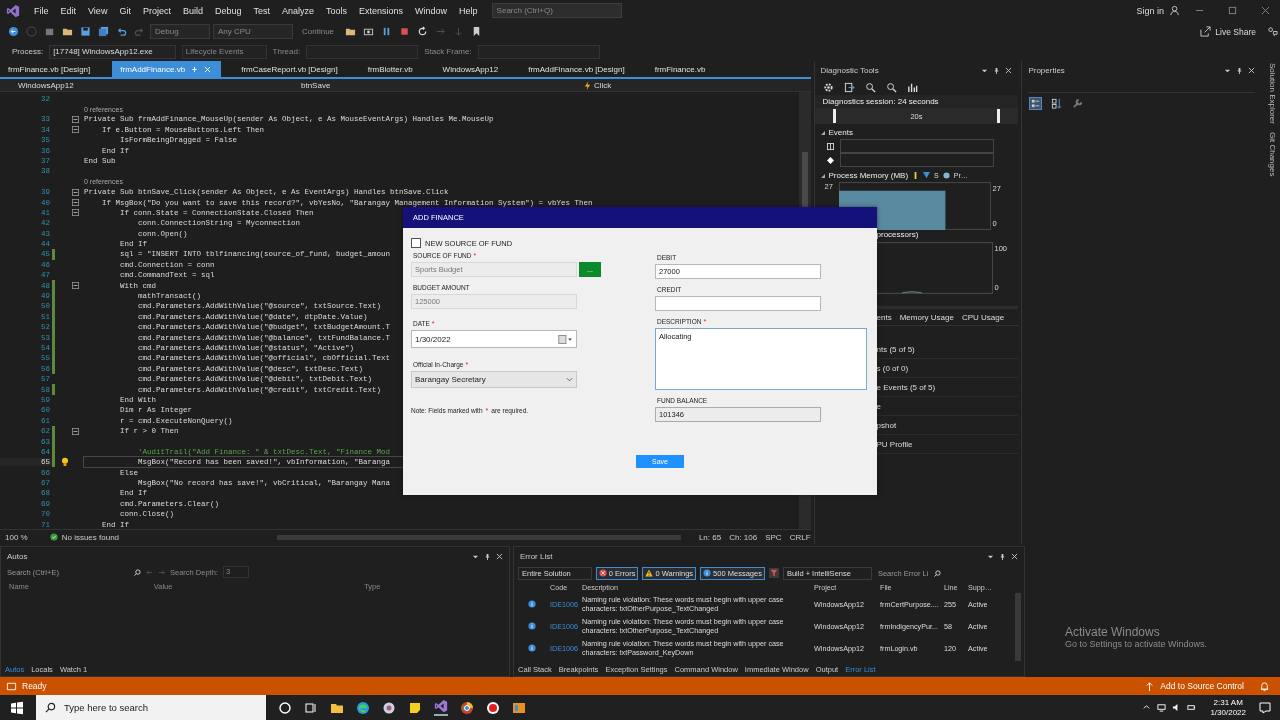 This screenshot has height=720, width=1280. Describe the element at coordinates (556, 11) in the screenshot. I see `search-field: Search (Ctrl+Q)` at that location.